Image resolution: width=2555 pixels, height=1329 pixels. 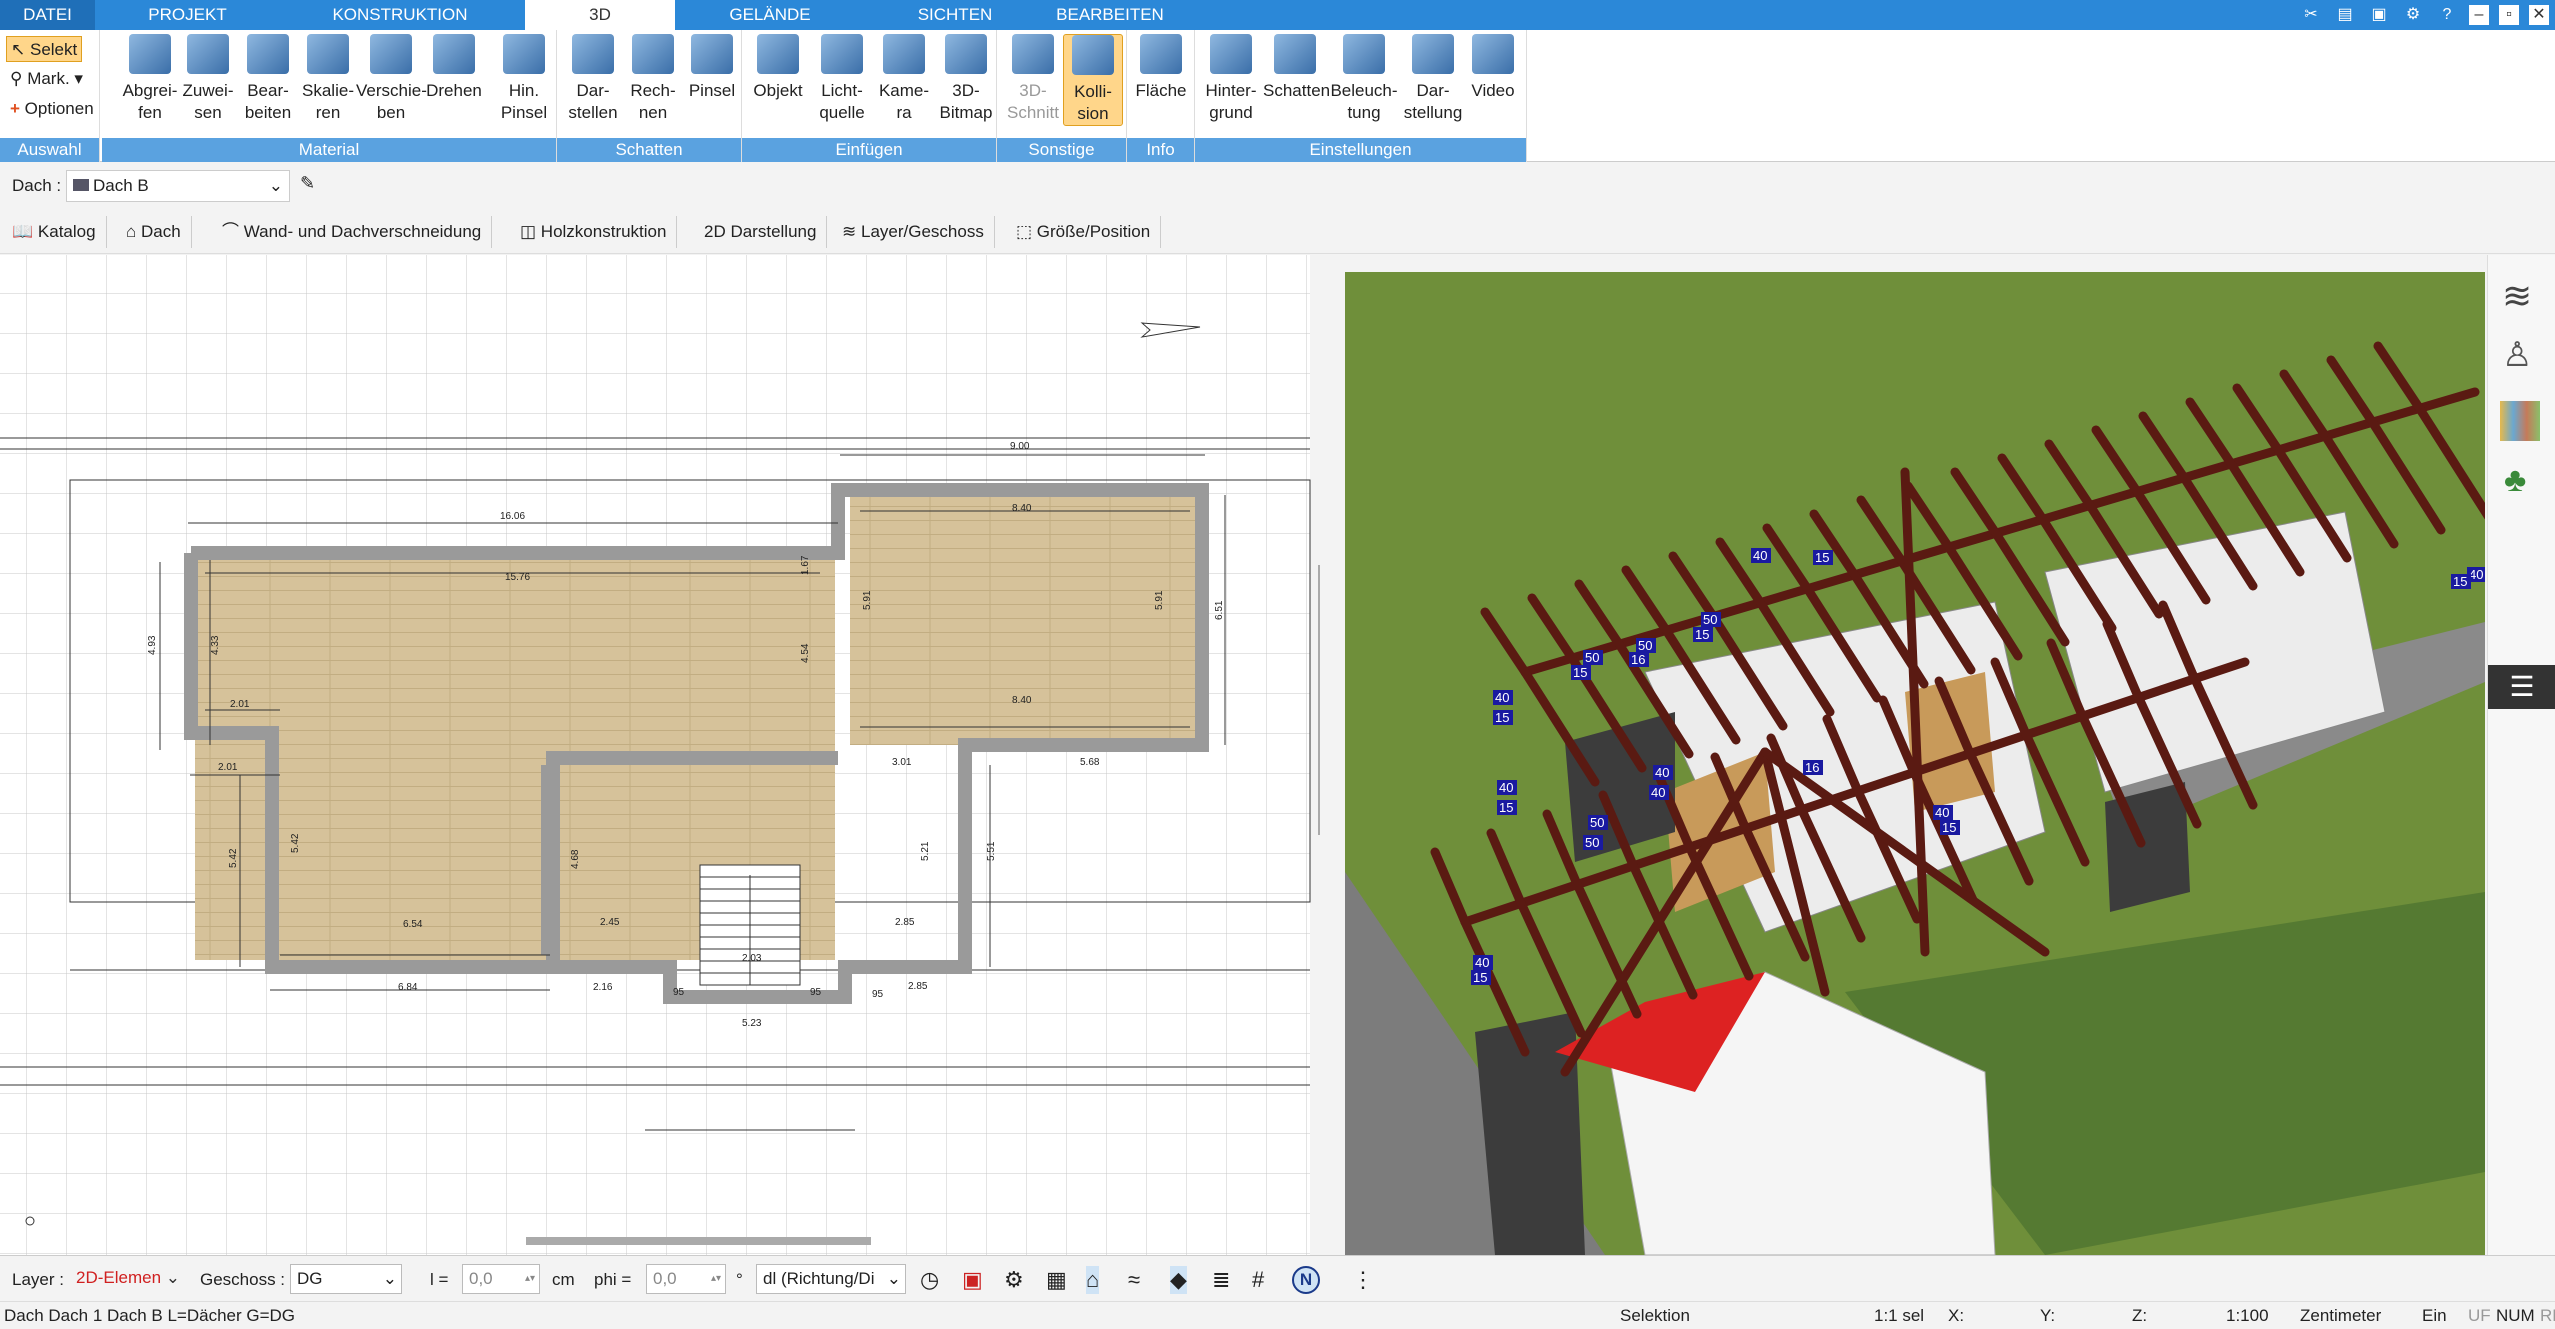 I want to click on info-button-0: Fläche, so click(x=1161, y=68).